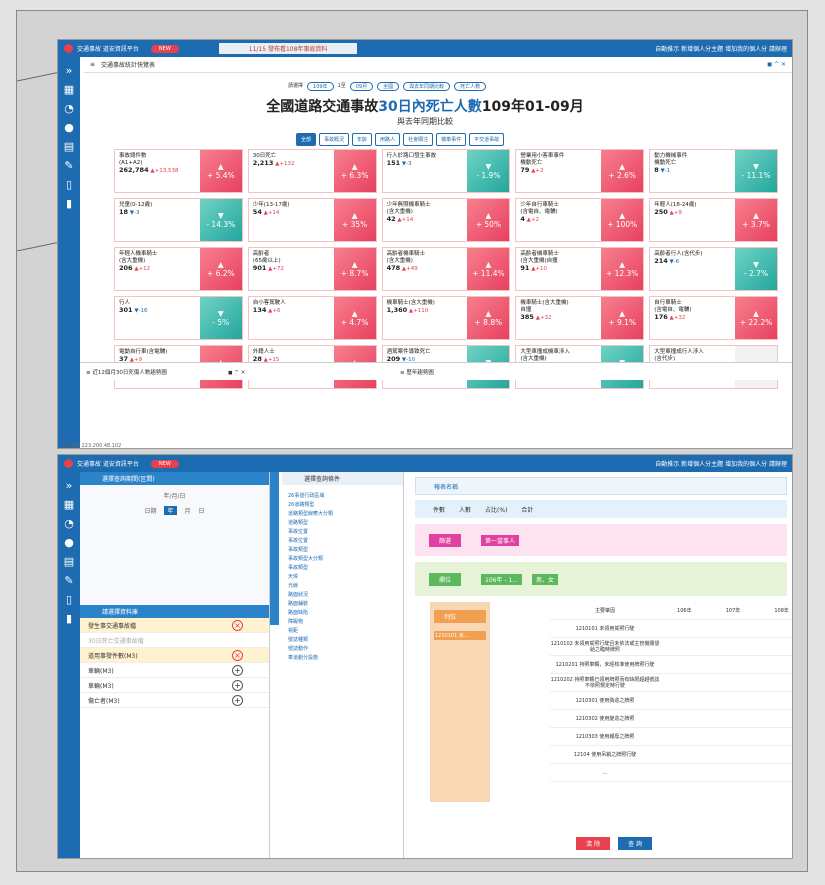 Image resolution: width=825 pixels, height=885 pixels. What do you see at coordinates (580, 269) in the screenshot?
I see `stat-card: 高齡者機車騎士 (含大重機)自撞 91 ▲+10 ▲ + 12.3%` at bounding box center [580, 269].